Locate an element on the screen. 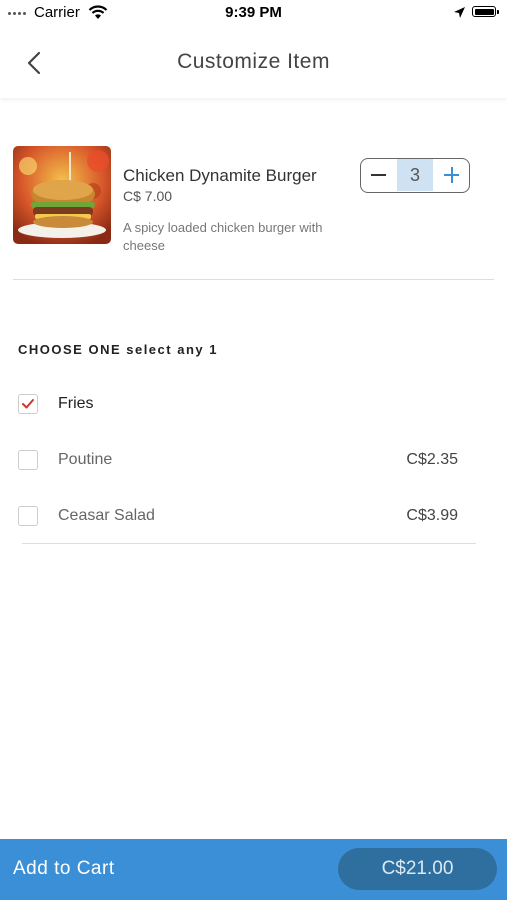 The width and height of the screenshot is (507, 900). status-bar: Carrier 9:39 PM is located at coordinates (253, 13).